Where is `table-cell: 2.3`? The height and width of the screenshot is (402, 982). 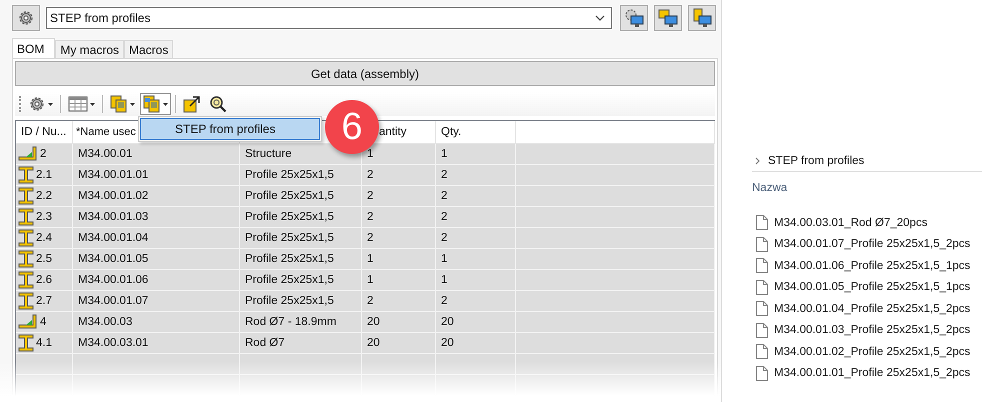
table-cell: 2.3 is located at coordinates (44, 217).